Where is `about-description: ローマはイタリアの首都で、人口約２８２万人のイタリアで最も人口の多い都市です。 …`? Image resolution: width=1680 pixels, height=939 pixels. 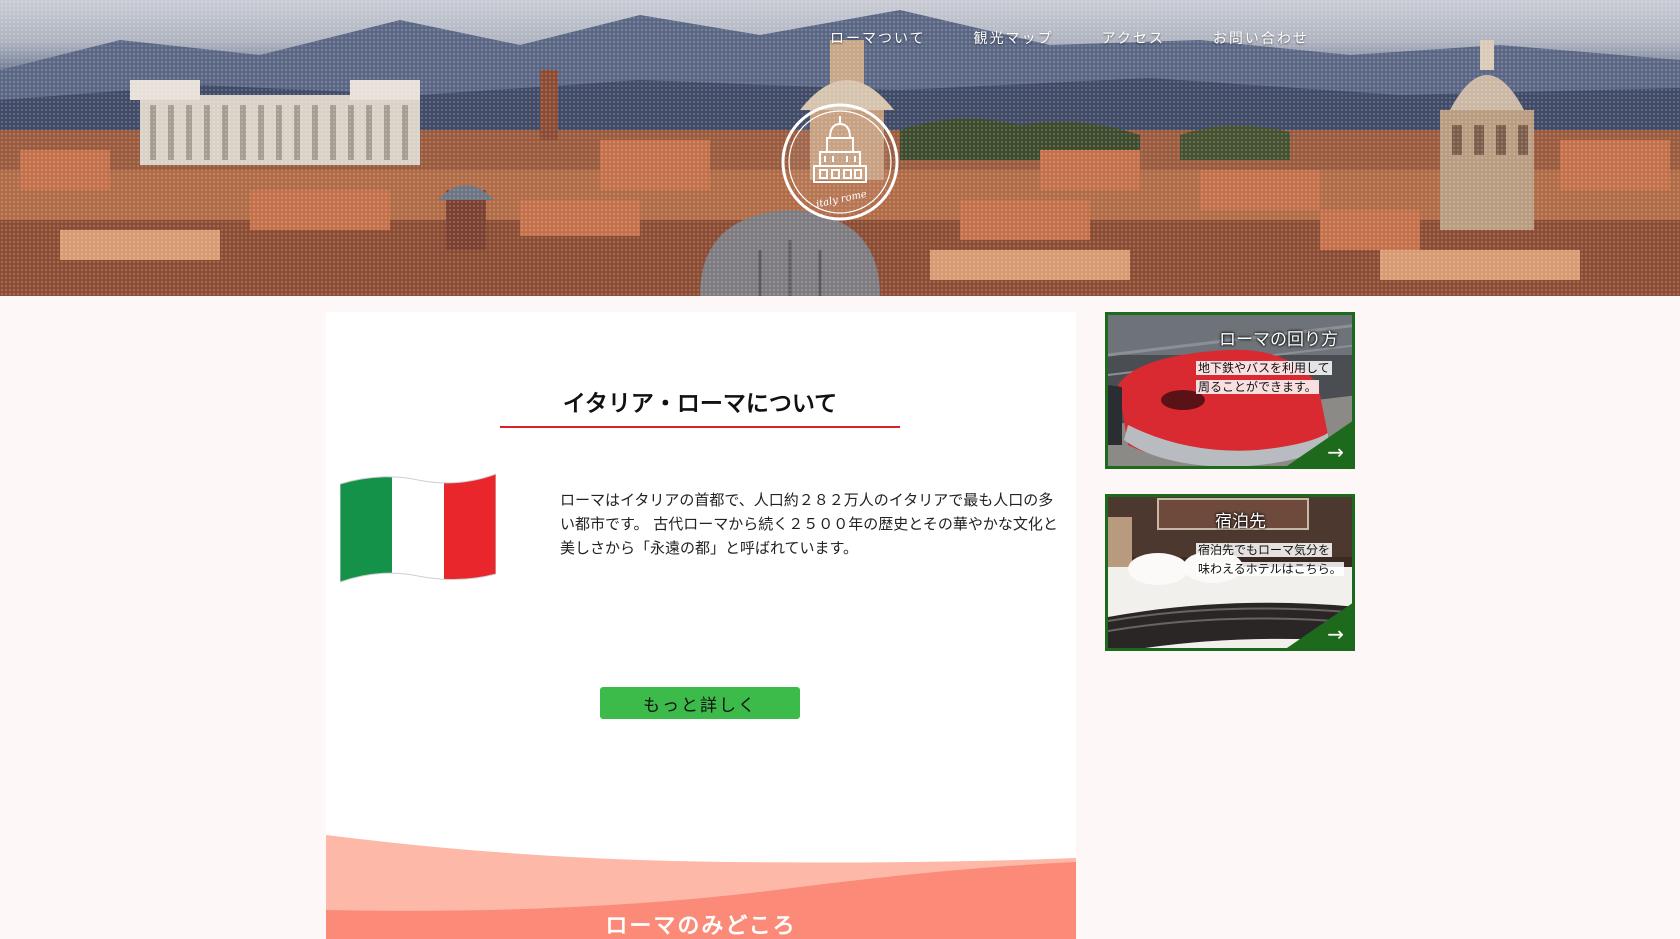
about-description: ローマはイタリアの首都で、人口約２８２万人のイタリアで最も人口の多い都市です。 … is located at coordinates (809, 524).